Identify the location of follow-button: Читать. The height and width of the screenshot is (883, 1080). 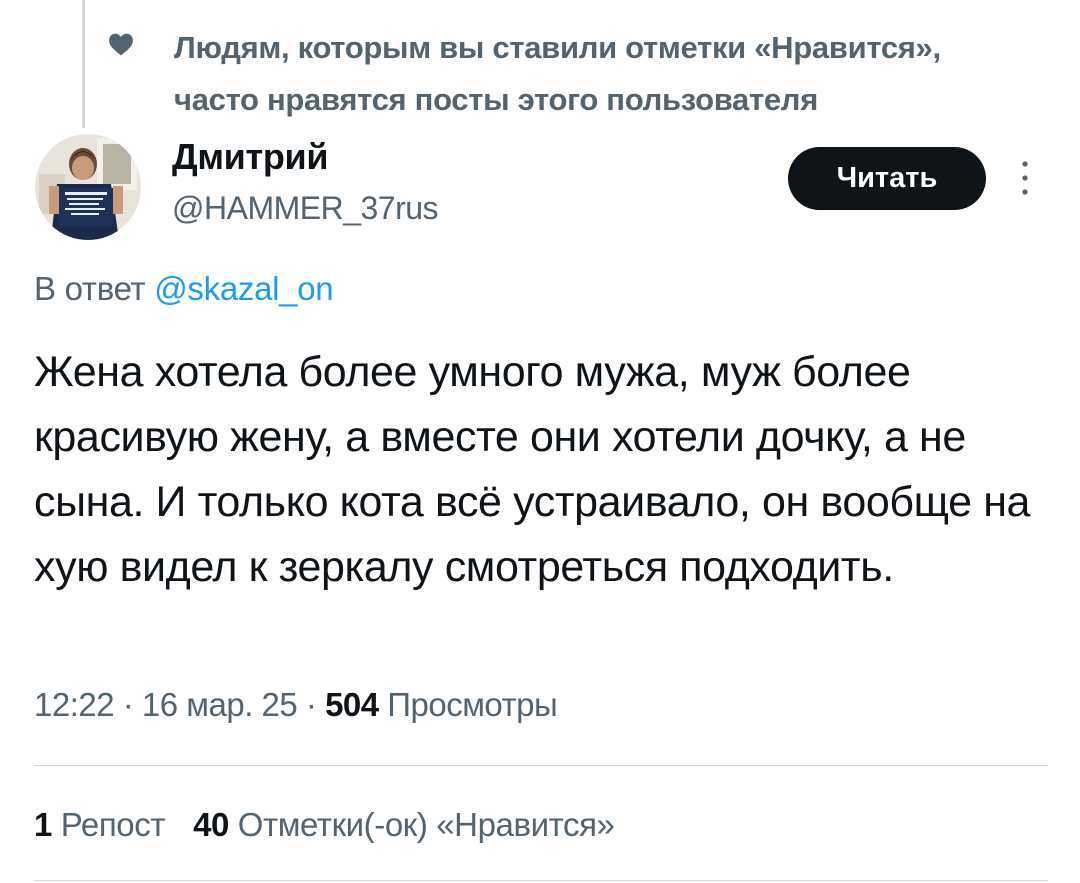
(887, 178).